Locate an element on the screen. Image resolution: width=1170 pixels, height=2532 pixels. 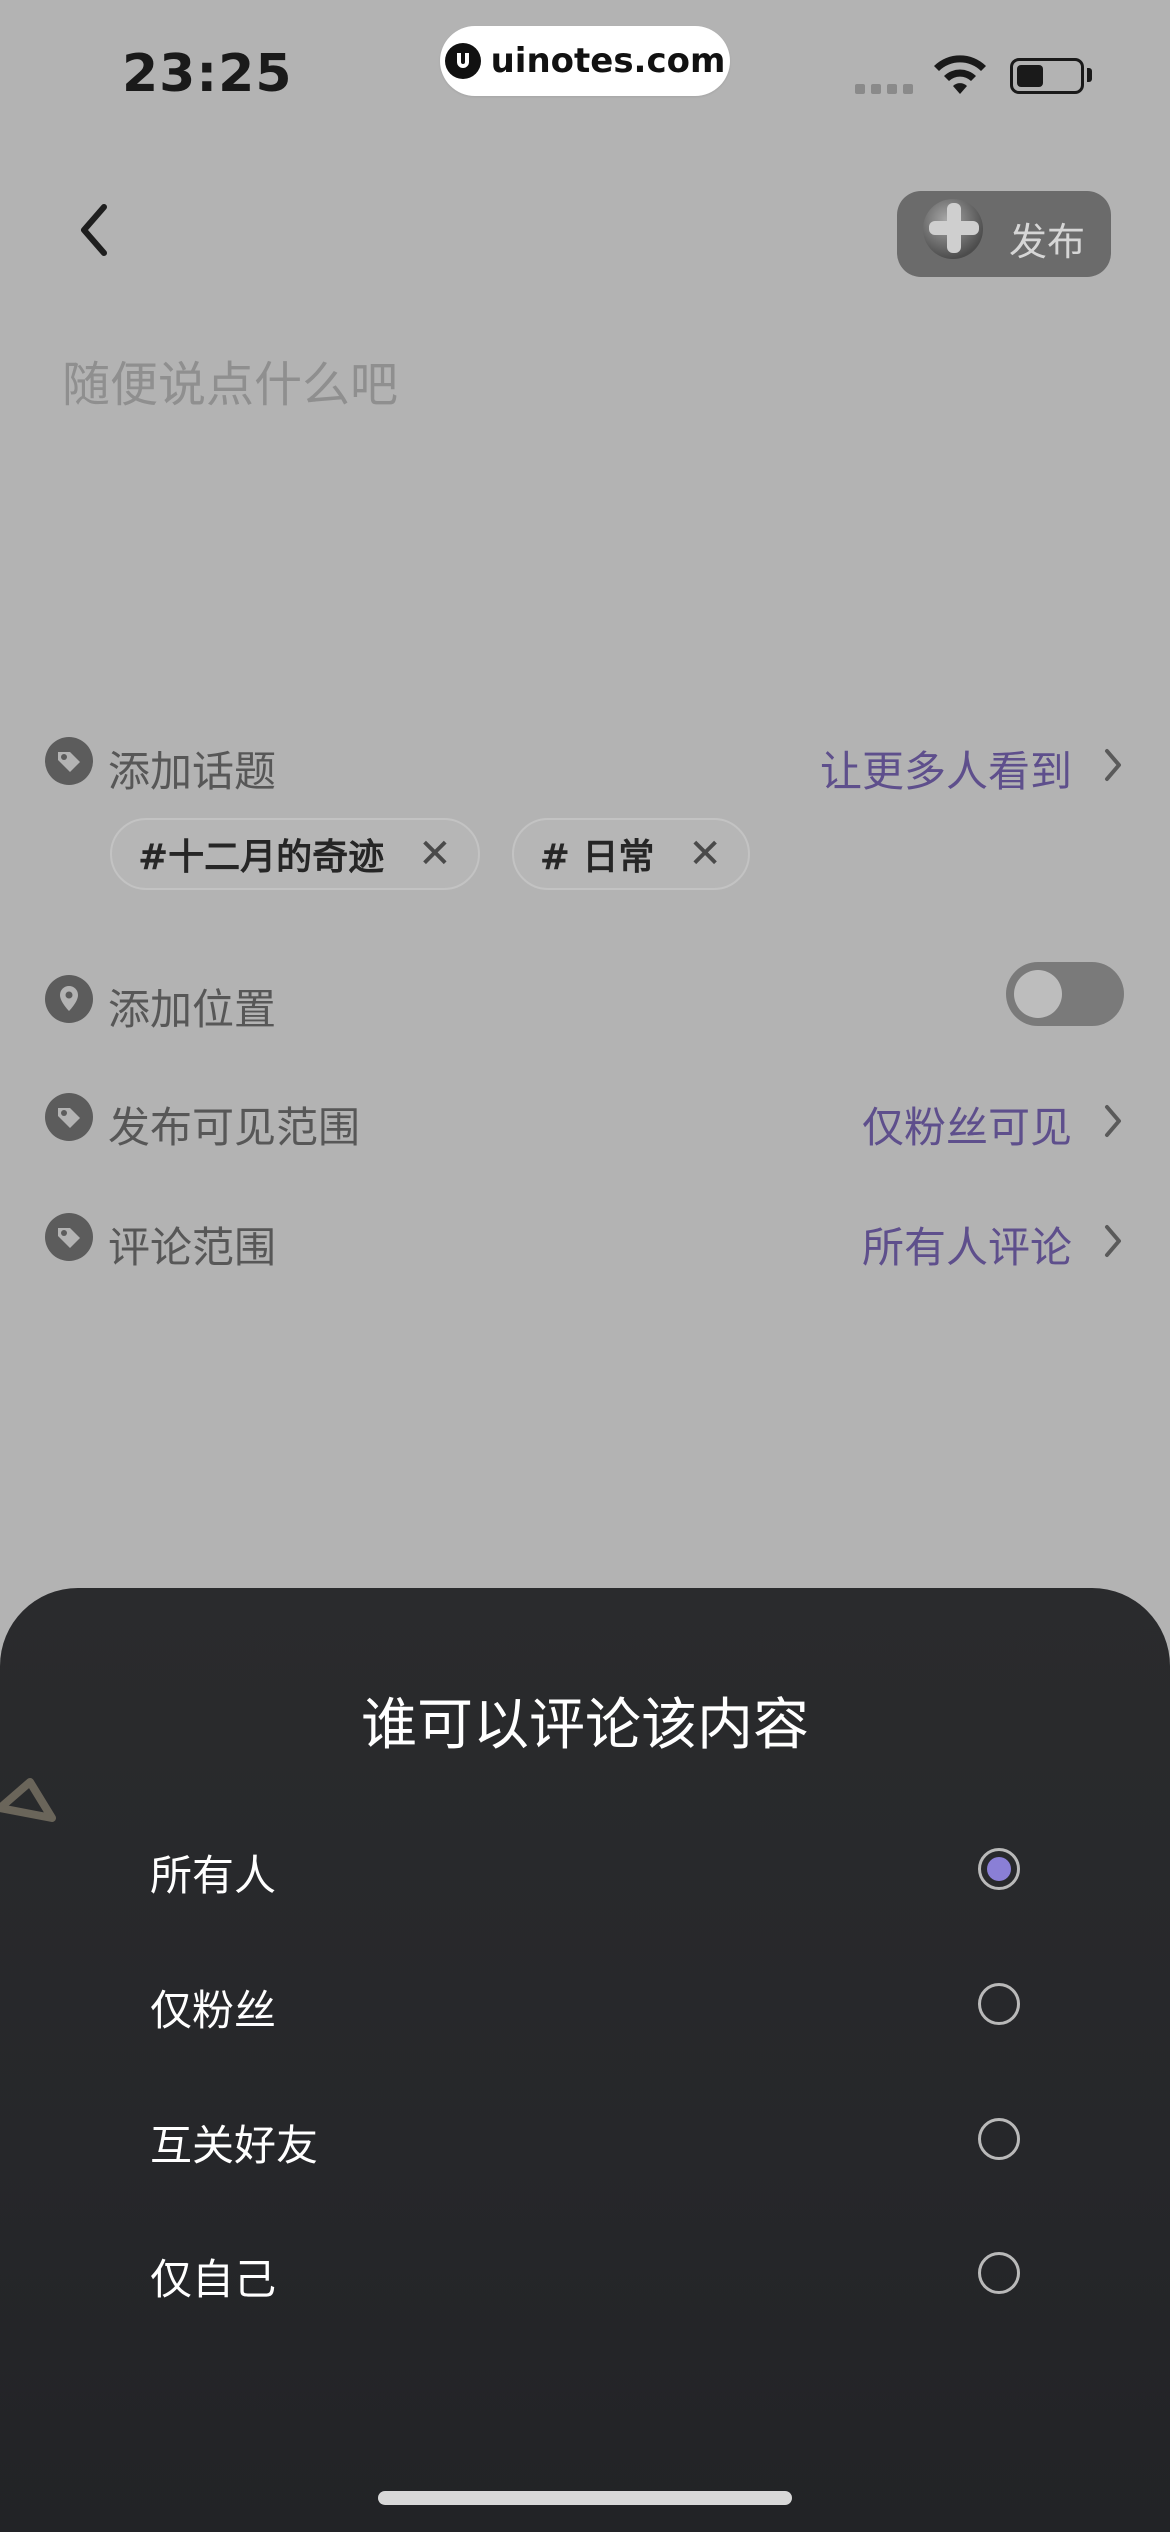
site-logo-icon is located at coordinates (462, 61).